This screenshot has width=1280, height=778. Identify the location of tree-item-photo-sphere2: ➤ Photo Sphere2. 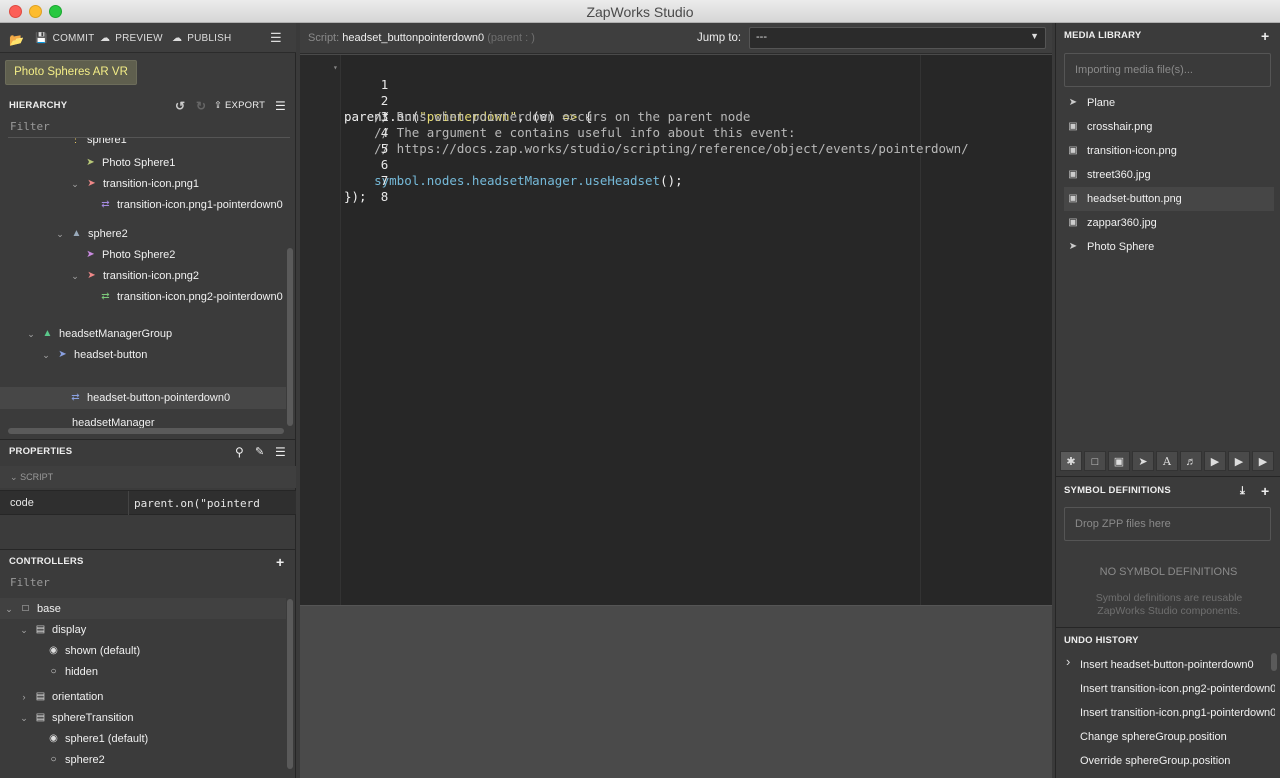
(130, 255).